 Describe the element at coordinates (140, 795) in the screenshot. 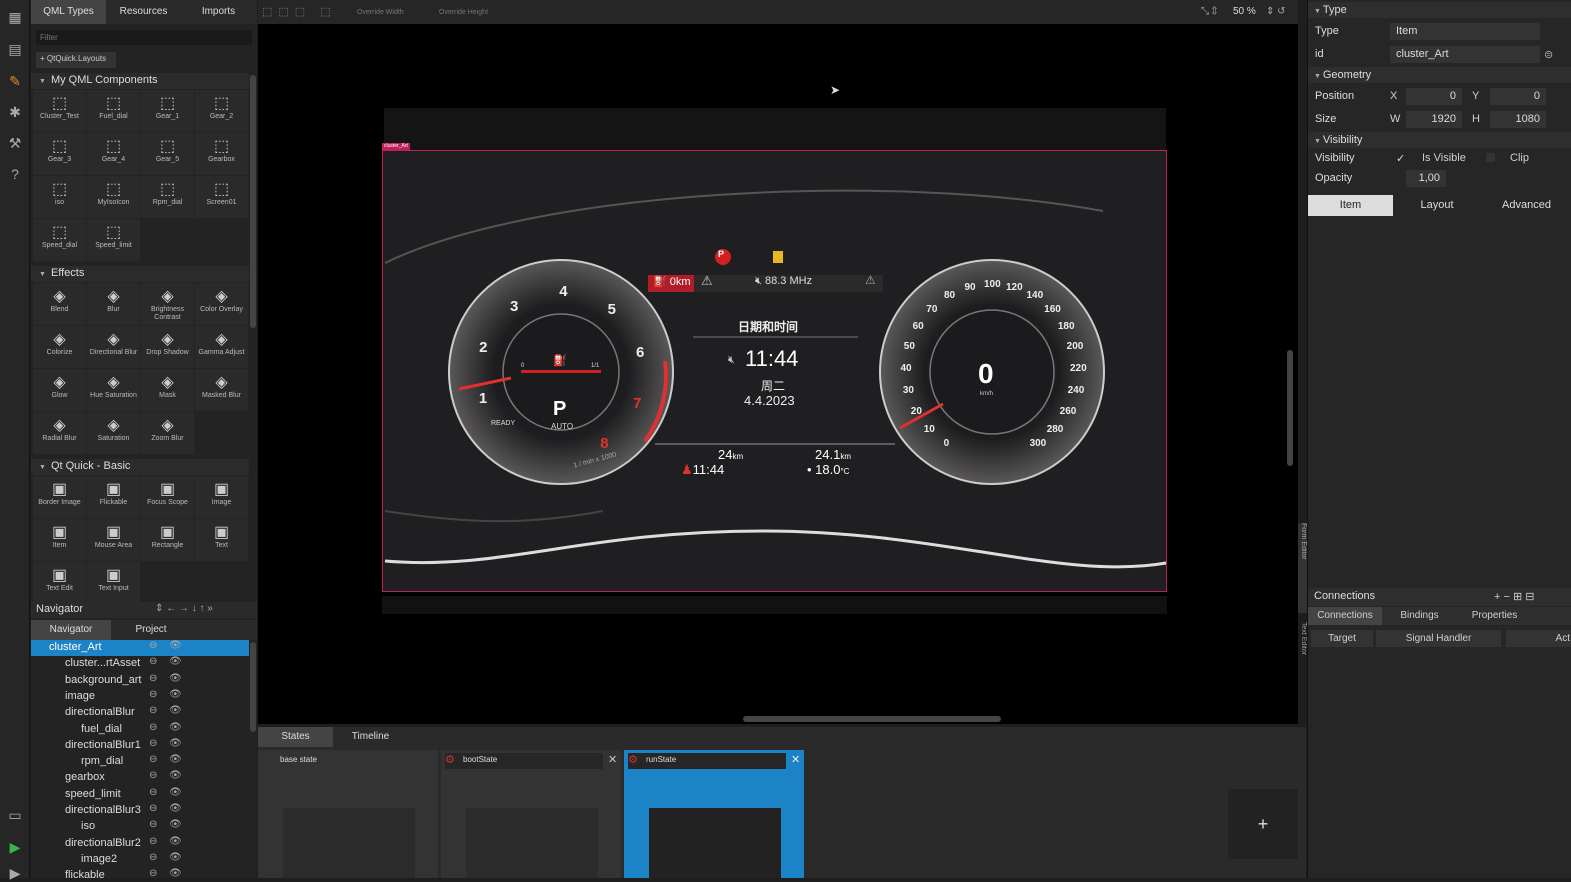

I see `tree-item: speed_limit ⊖ 👁︎` at that location.